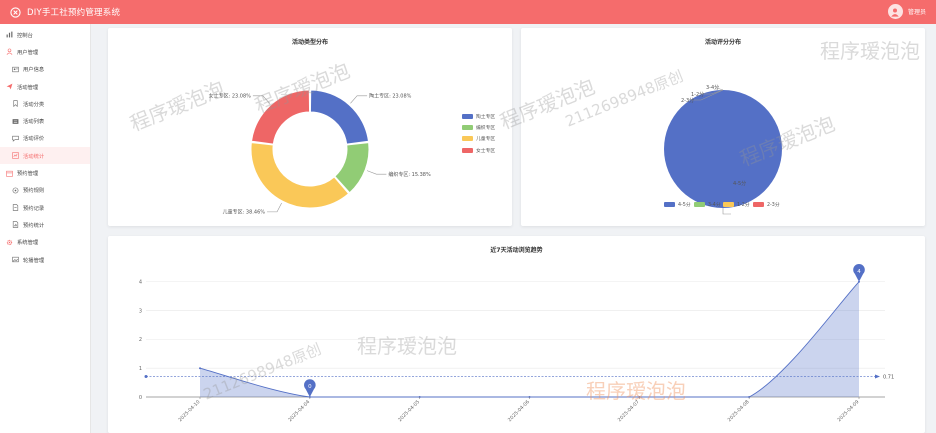 This screenshot has width=936, height=433. I want to click on chart-doc-icon, so click(15, 225).